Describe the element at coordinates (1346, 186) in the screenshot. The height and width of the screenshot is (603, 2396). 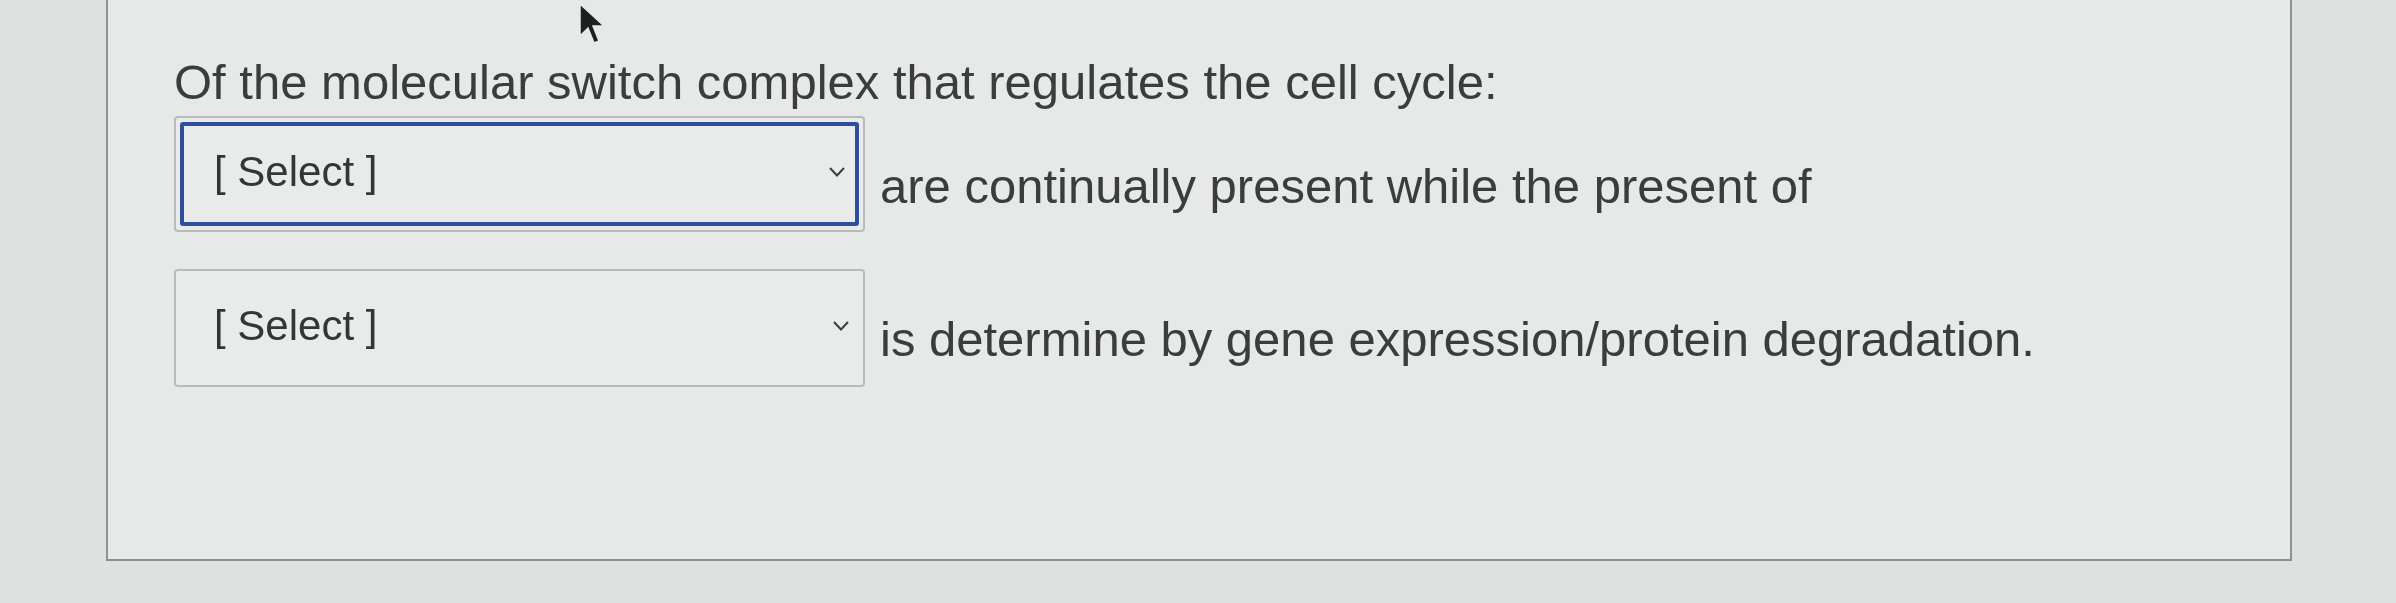
I see `sentence-text: are continually present while the present of` at that location.